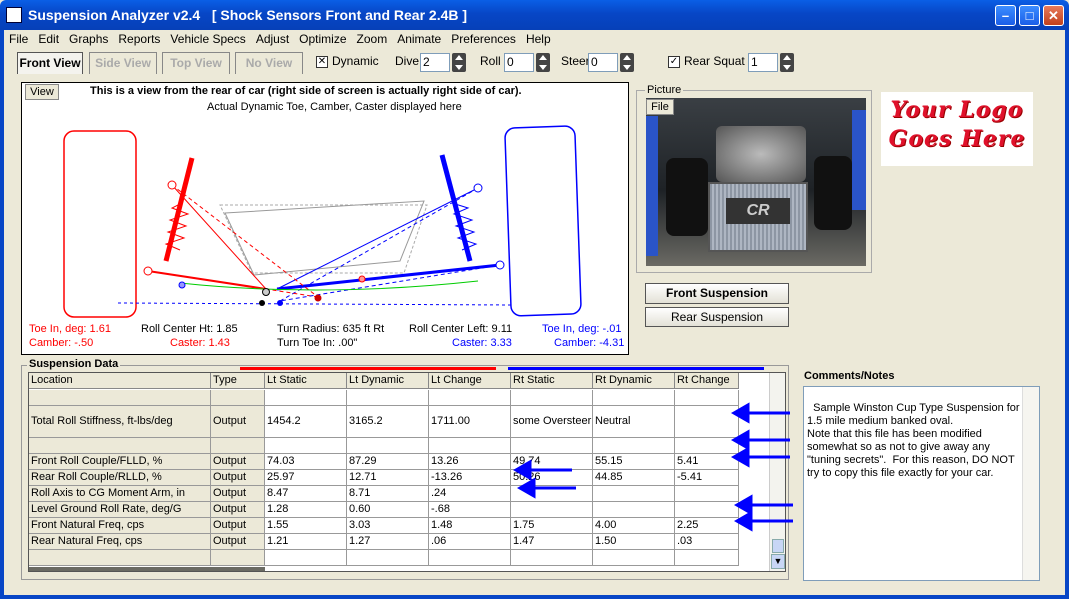 Image resolution: width=1069 pixels, height=599 pixels. Describe the element at coordinates (50, 63) in the screenshot. I see `tab-front-view: Front View` at that location.